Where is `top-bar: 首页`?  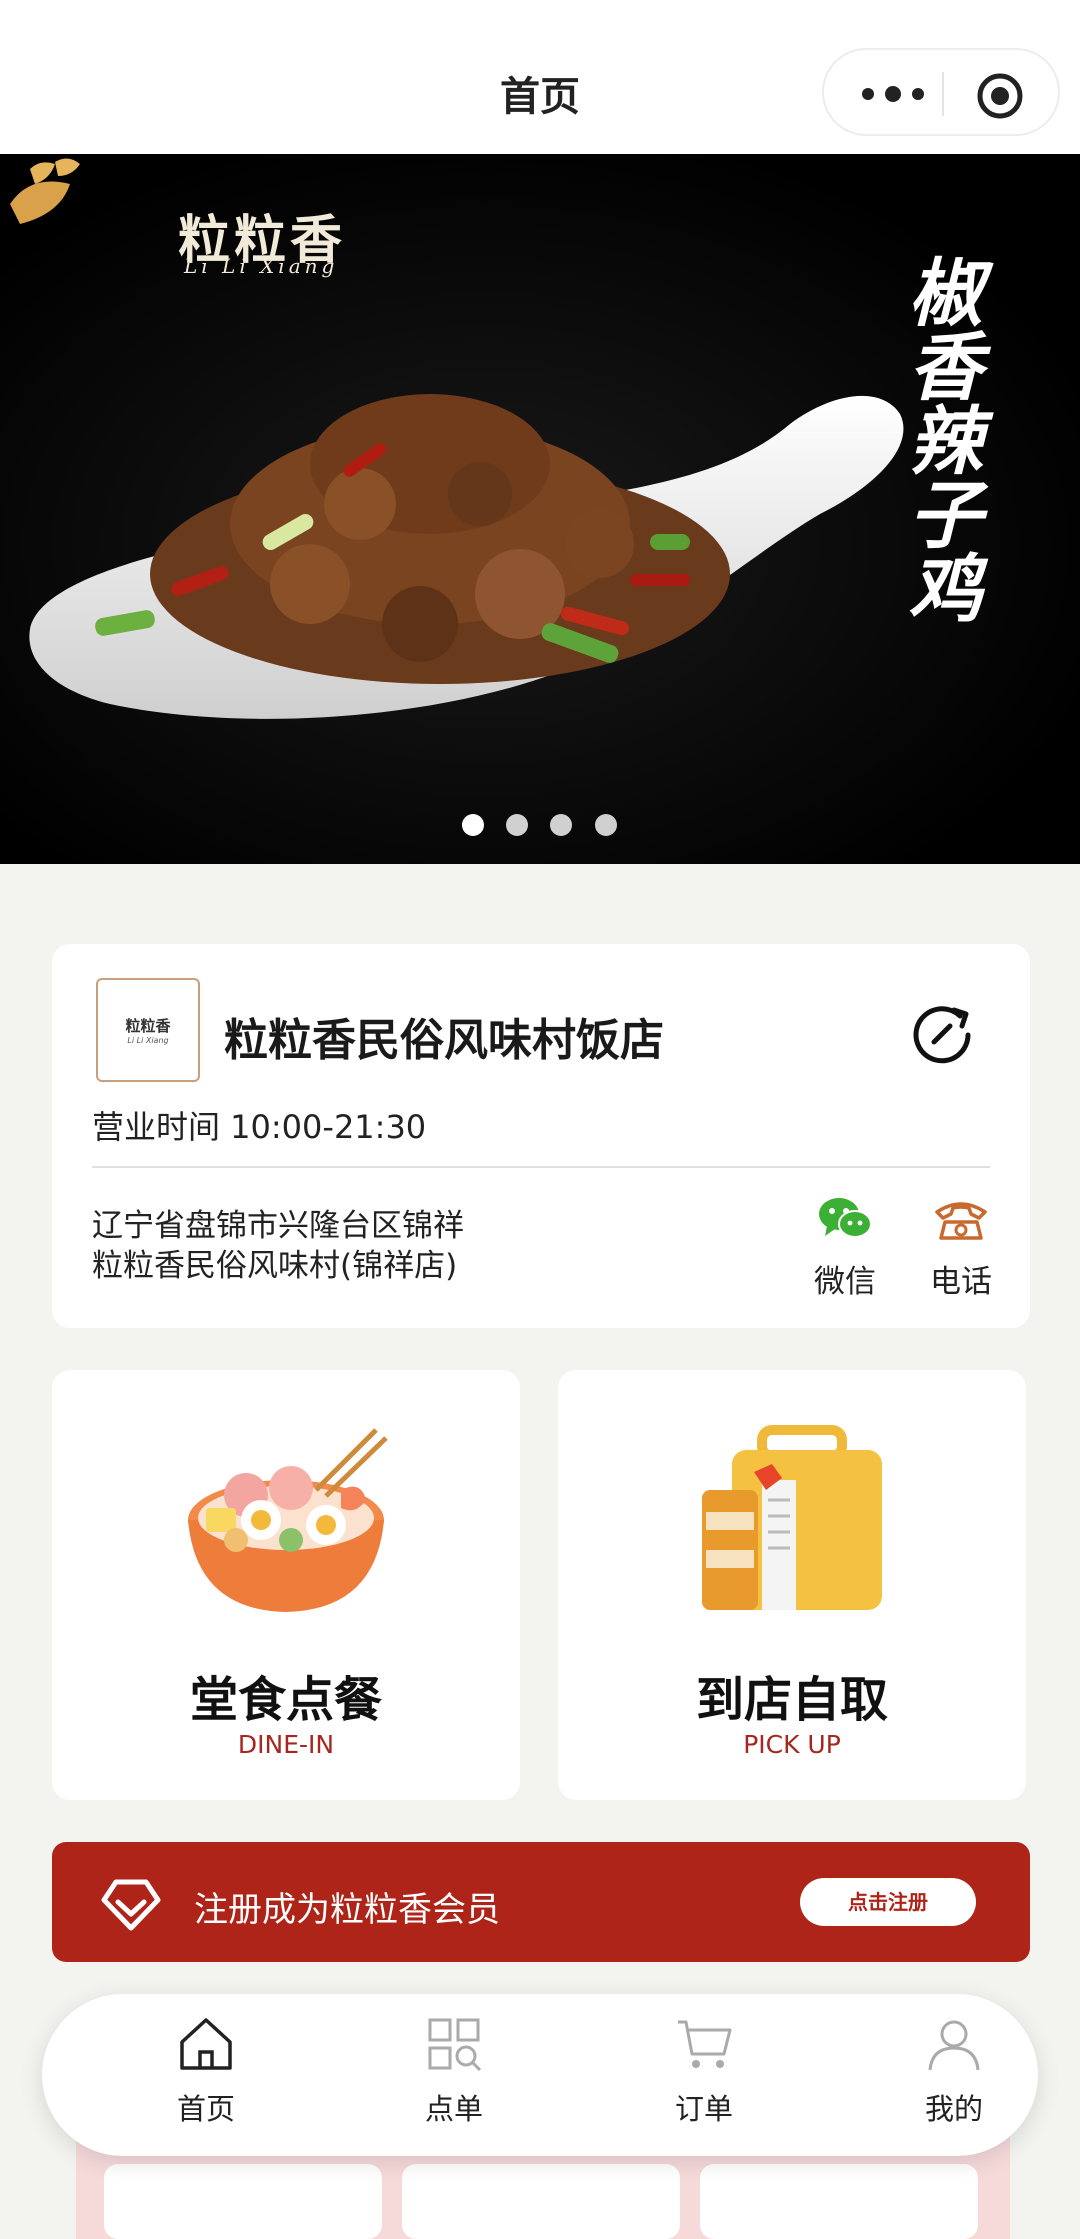 top-bar: 首页 is located at coordinates (540, 77).